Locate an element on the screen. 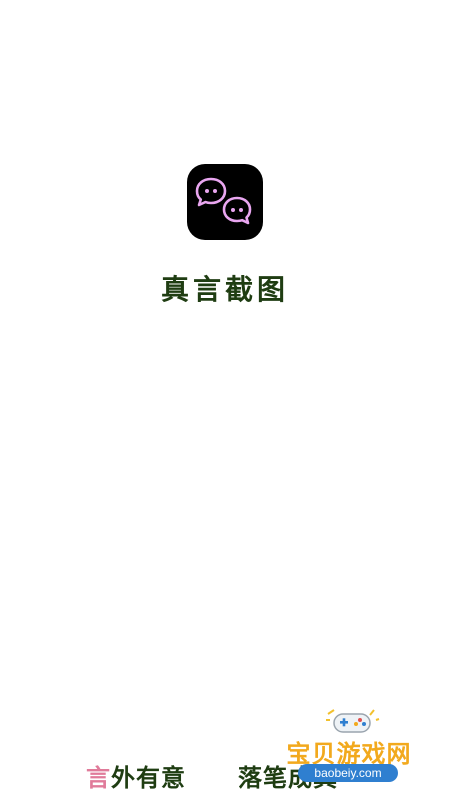 The width and height of the screenshot is (450, 800). chat-bubbles-icon is located at coordinates (223, 201).